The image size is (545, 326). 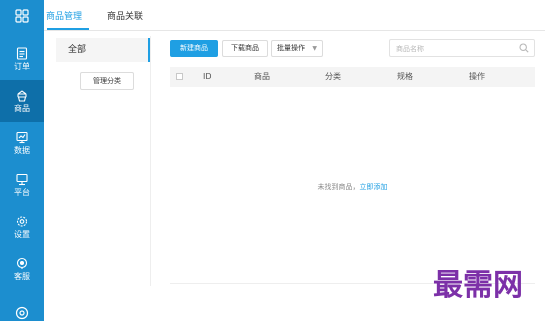 What do you see at coordinates (291, 48) in the screenshot?
I see `batch-actions-label: 批量操作` at bounding box center [291, 48].